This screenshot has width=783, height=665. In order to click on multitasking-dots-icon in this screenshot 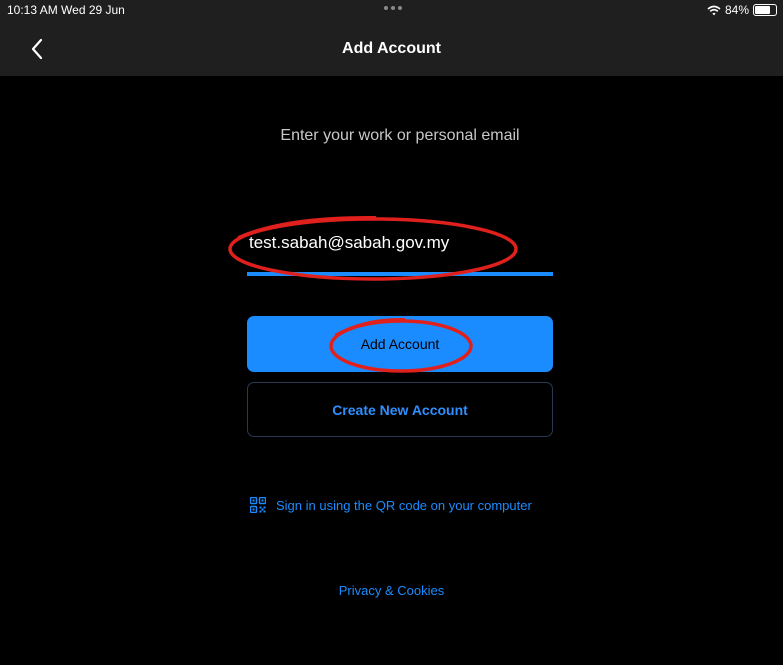, I will do `click(393, 8)`.